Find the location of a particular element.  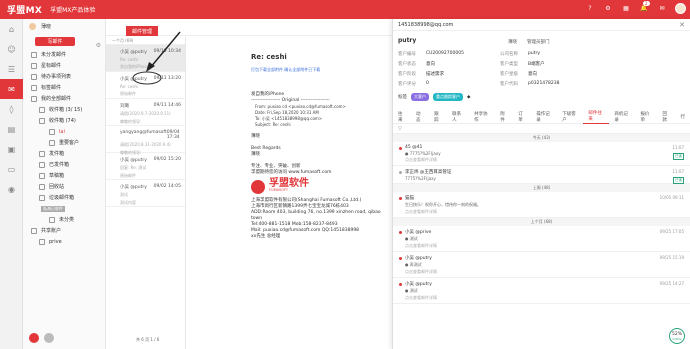

mail-list-pager: 共 6 页 1 / 6 is located at coordinates (147, 340).